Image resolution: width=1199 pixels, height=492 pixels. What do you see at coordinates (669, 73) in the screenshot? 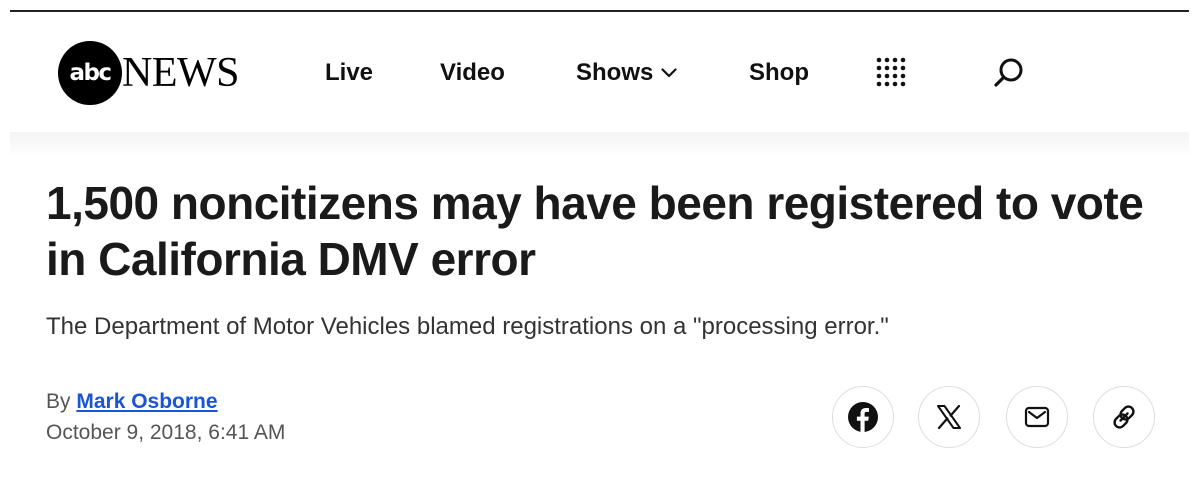
I see `chevron-down-icon` at bounding box center [669, 73].